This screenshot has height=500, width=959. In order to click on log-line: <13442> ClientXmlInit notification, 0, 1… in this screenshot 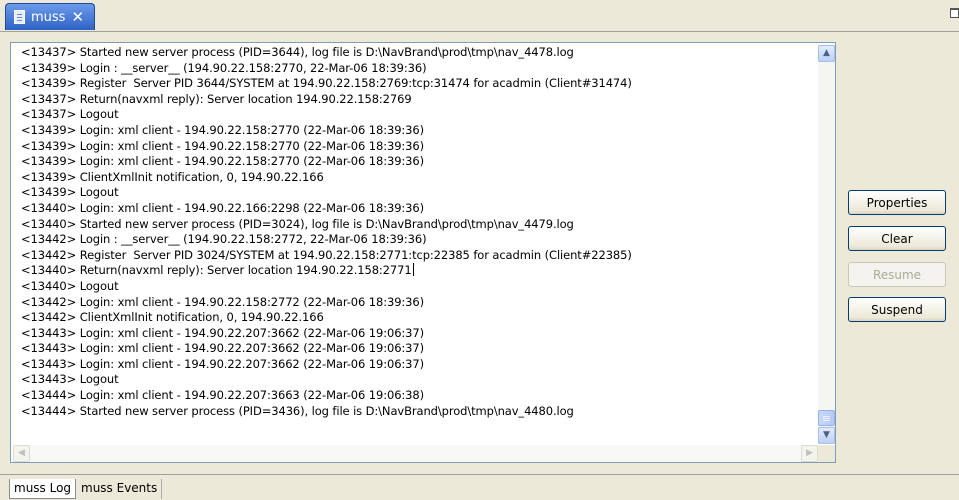, I will do `click(172, 317)`.